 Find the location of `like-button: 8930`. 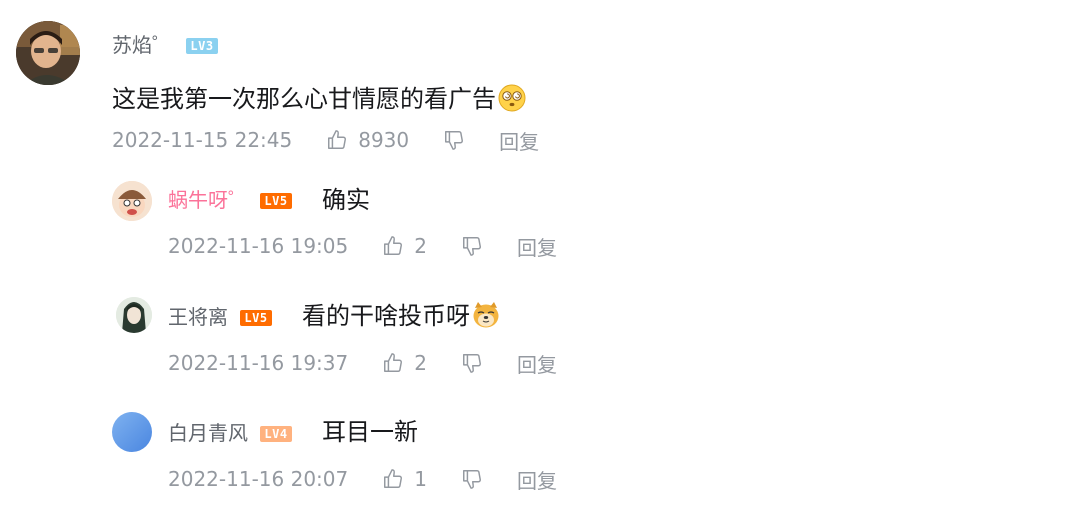

like-button: 8930 is located at coordinates (367, 140).